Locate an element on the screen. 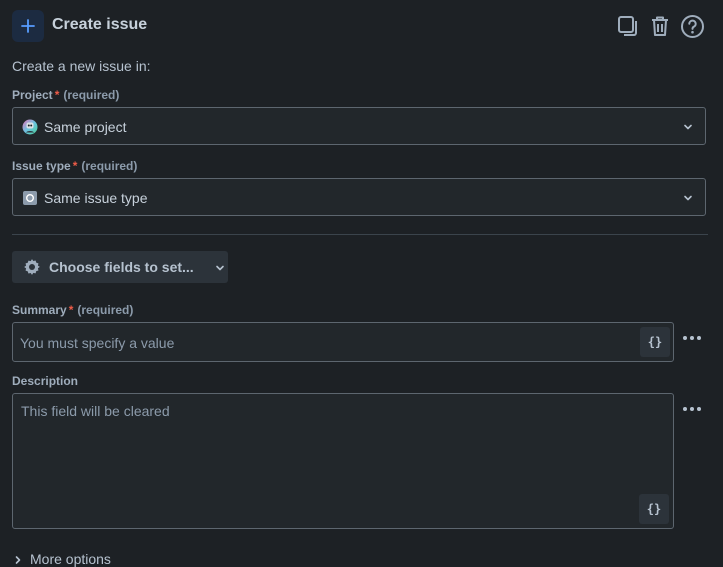  project-select: Same project is located at coordinates (359, 126).